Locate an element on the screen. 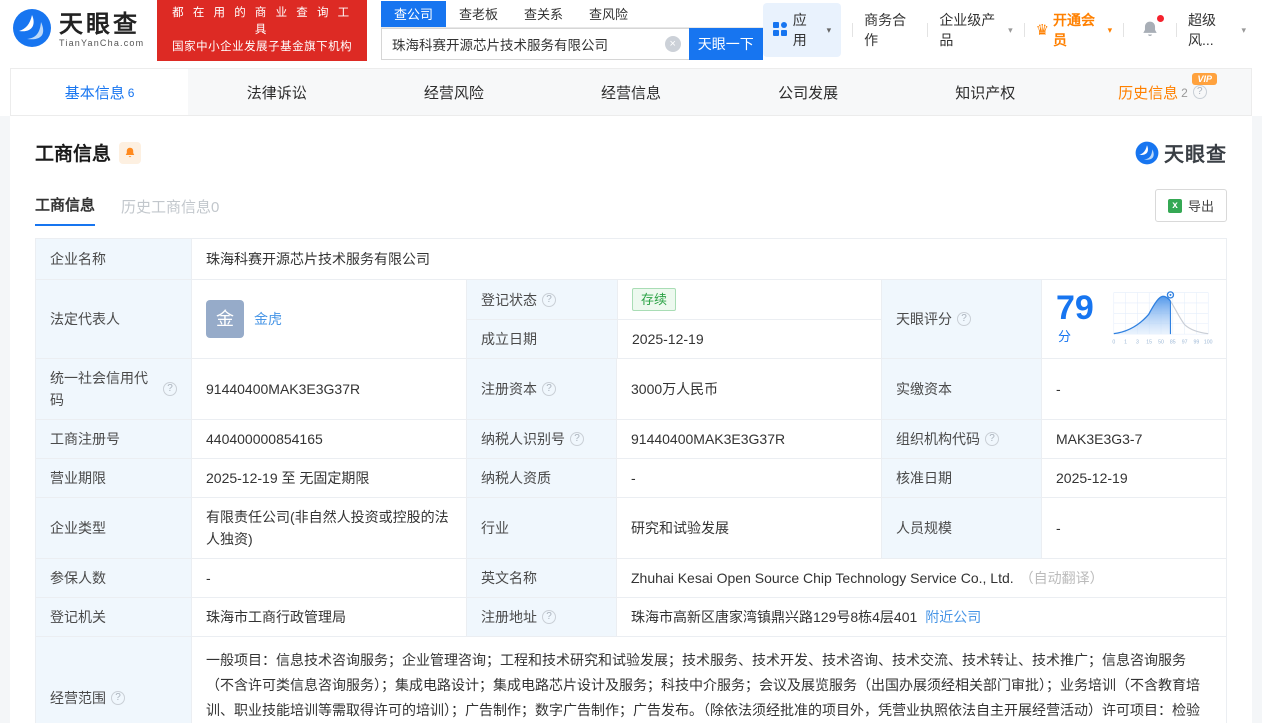 This screenshot has width=1262, height=723. tianyancha-watermark-text: 天眼查 is located at coordinates (1195, 155).